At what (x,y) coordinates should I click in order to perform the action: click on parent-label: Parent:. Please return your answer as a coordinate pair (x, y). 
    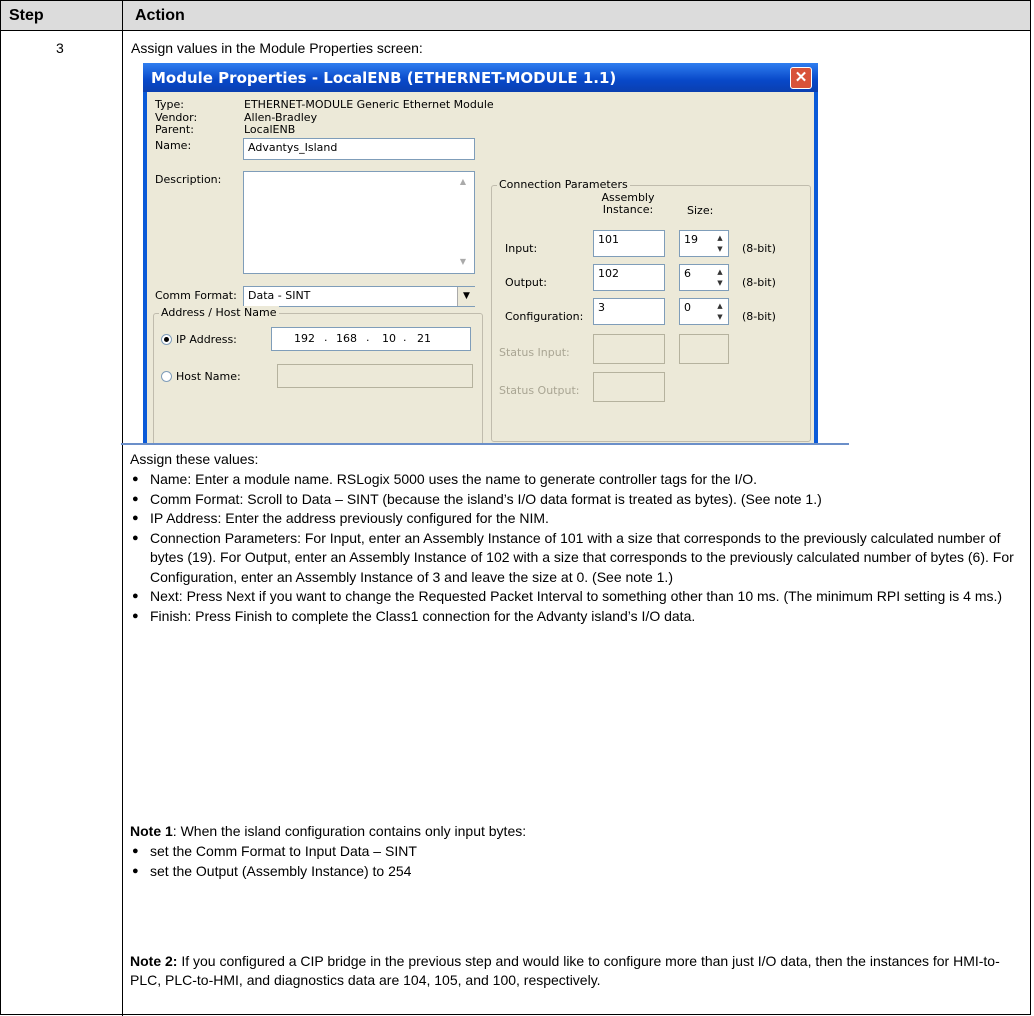
    Looking at the image, I should click on (174, 129).